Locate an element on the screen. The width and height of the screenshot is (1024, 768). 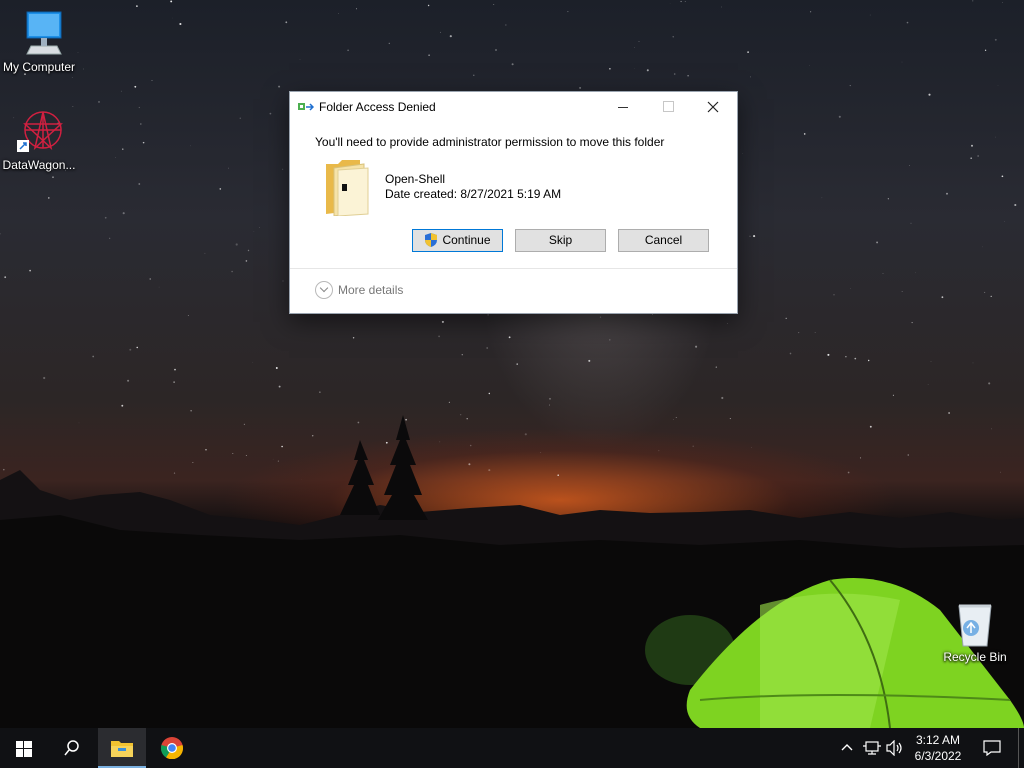
cancel-button: Cancel is located at coordinates (663, 240).